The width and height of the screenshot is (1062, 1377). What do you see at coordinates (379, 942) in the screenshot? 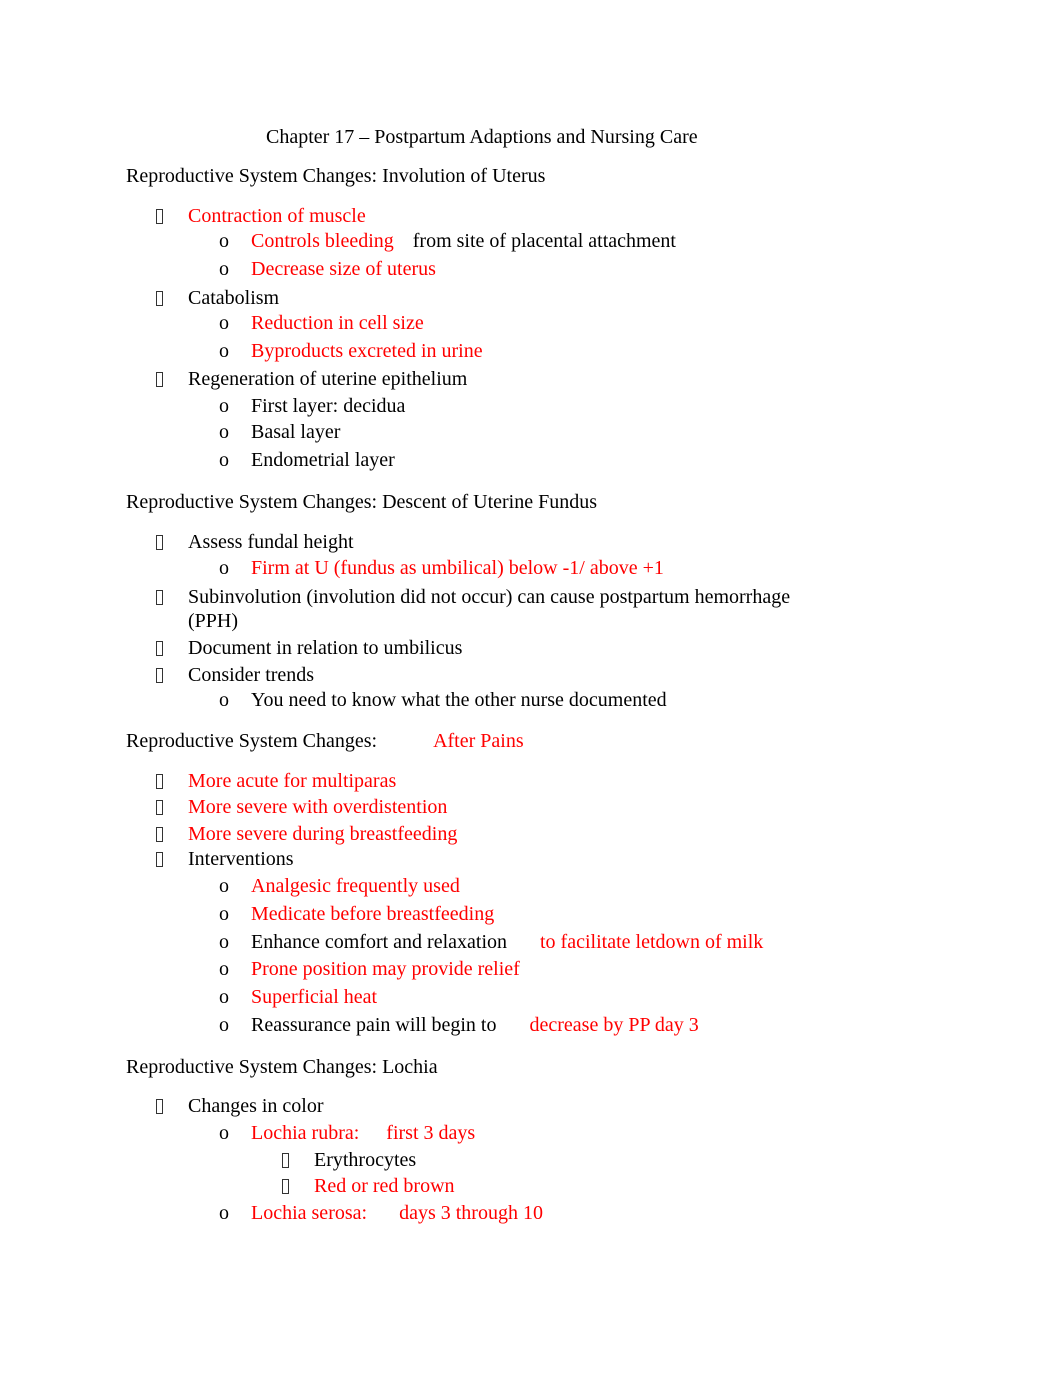
I see `sub-list-item-text: Enhance comfort and relaxation` at bounding box center [379, 942].